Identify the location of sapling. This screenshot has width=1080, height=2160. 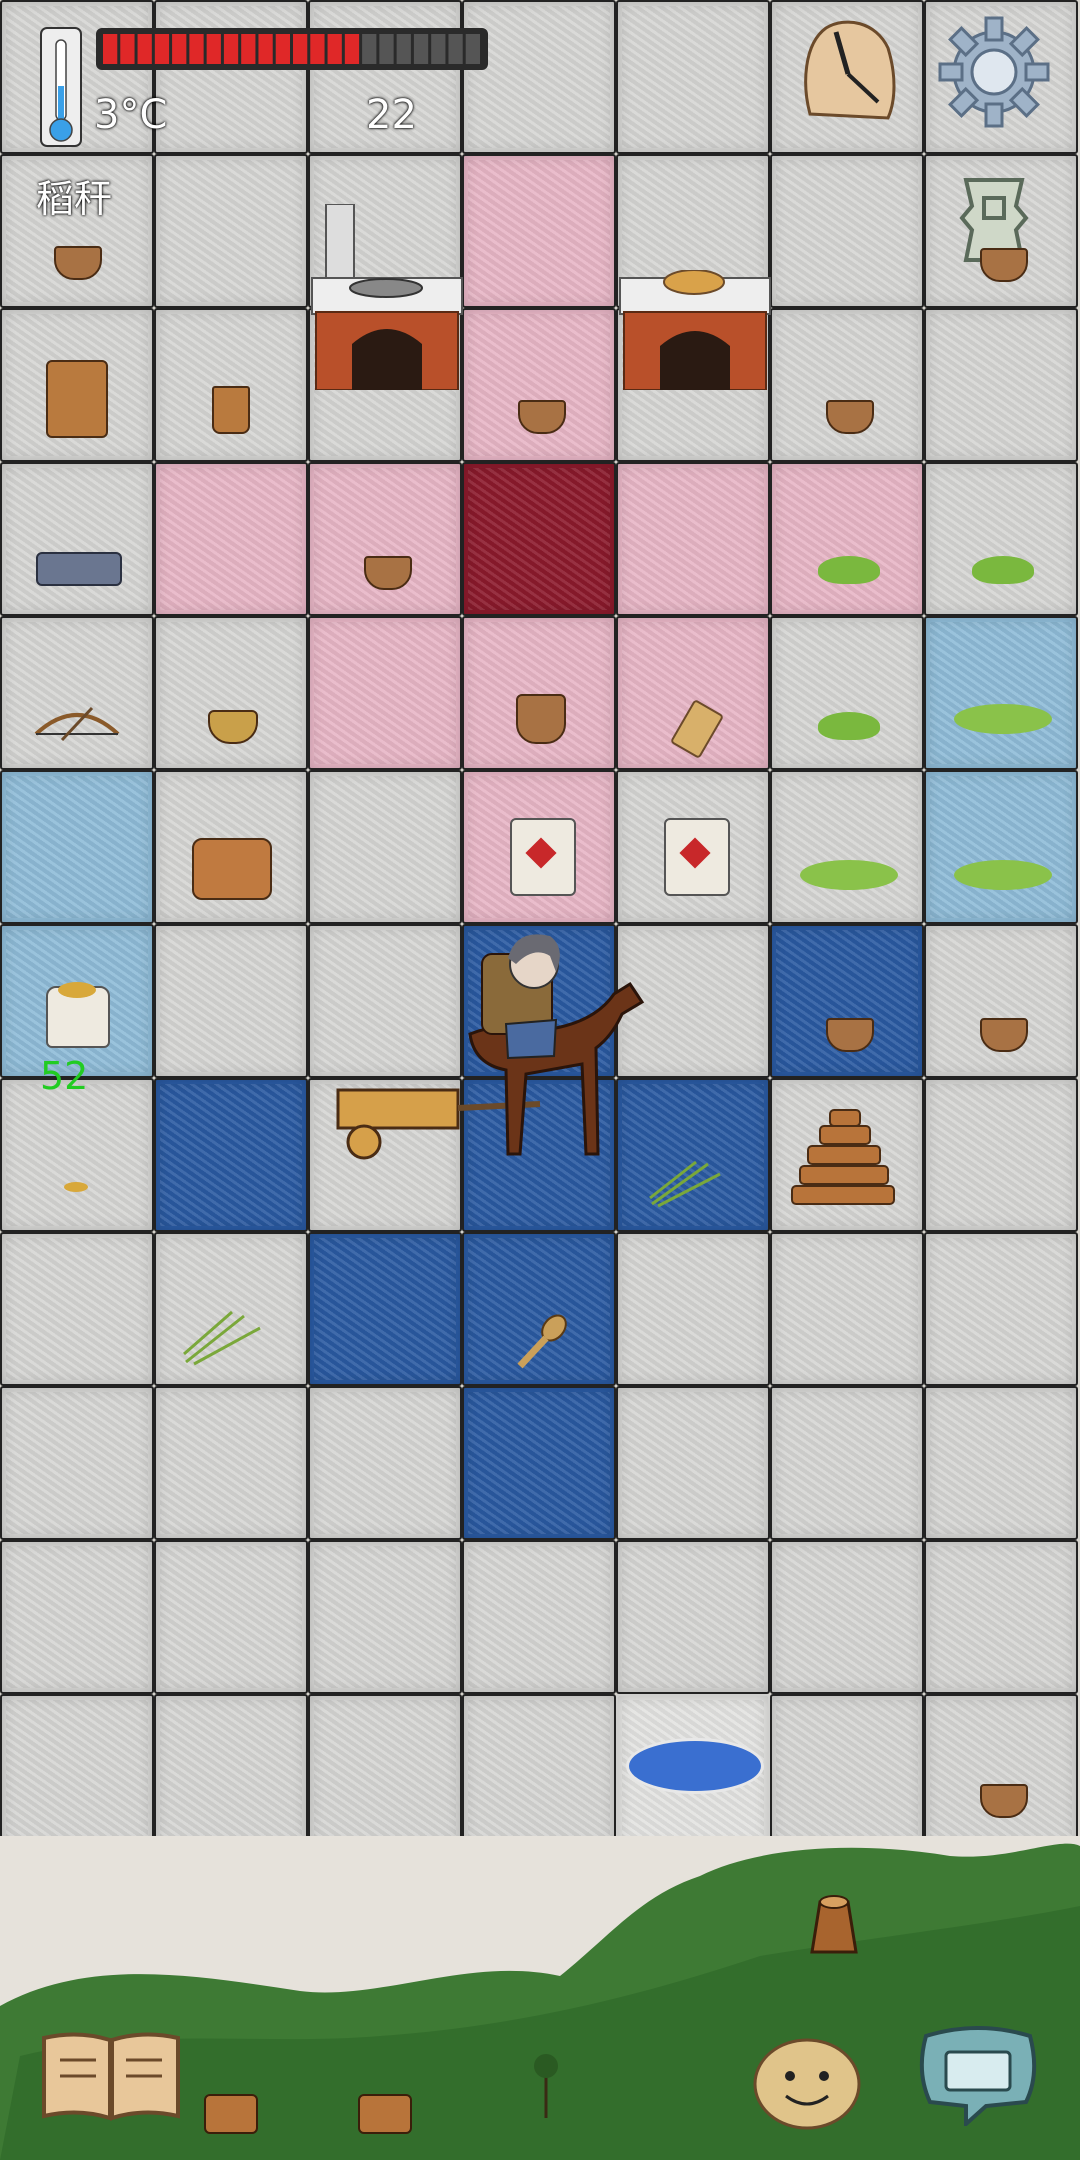
(546, 2085).